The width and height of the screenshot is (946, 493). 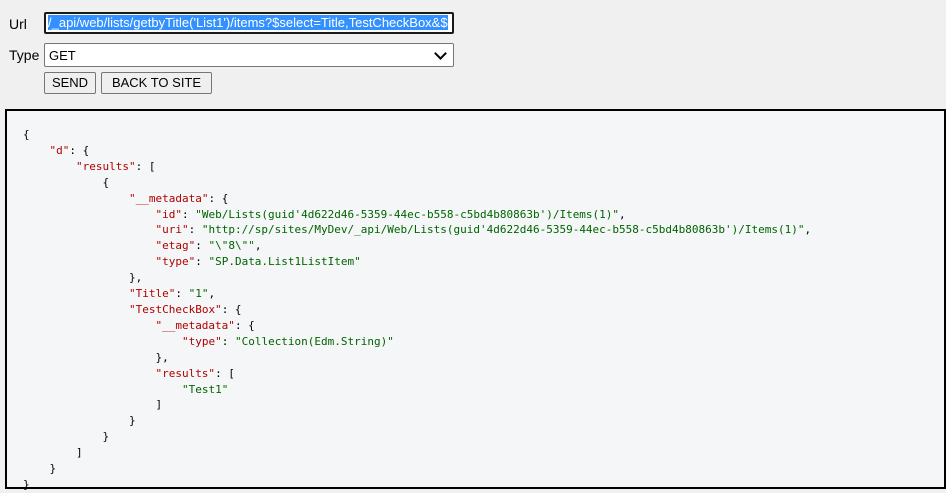 What do you see at coordinates (18, 24) in the screenshot?
I see `url-label: Url` at bounding box center [18, 24].